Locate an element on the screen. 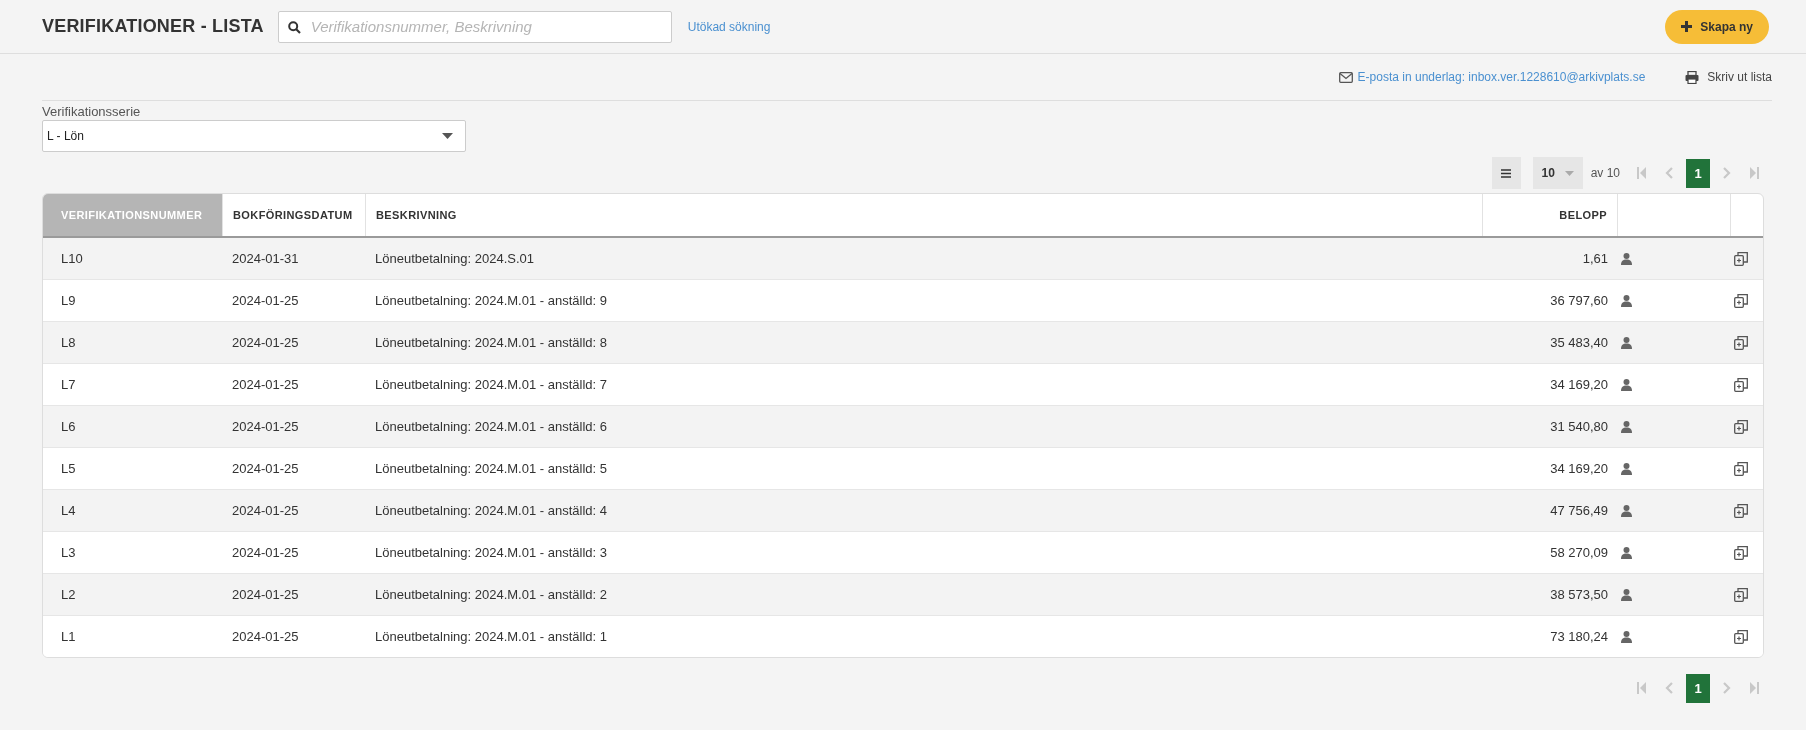  table-cell-text: L3 is located at coordinates (68, 552).